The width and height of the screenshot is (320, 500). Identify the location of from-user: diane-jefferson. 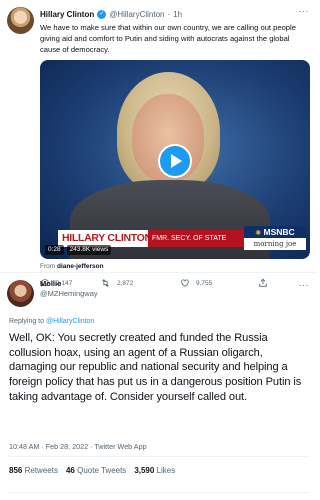
(80, 266).